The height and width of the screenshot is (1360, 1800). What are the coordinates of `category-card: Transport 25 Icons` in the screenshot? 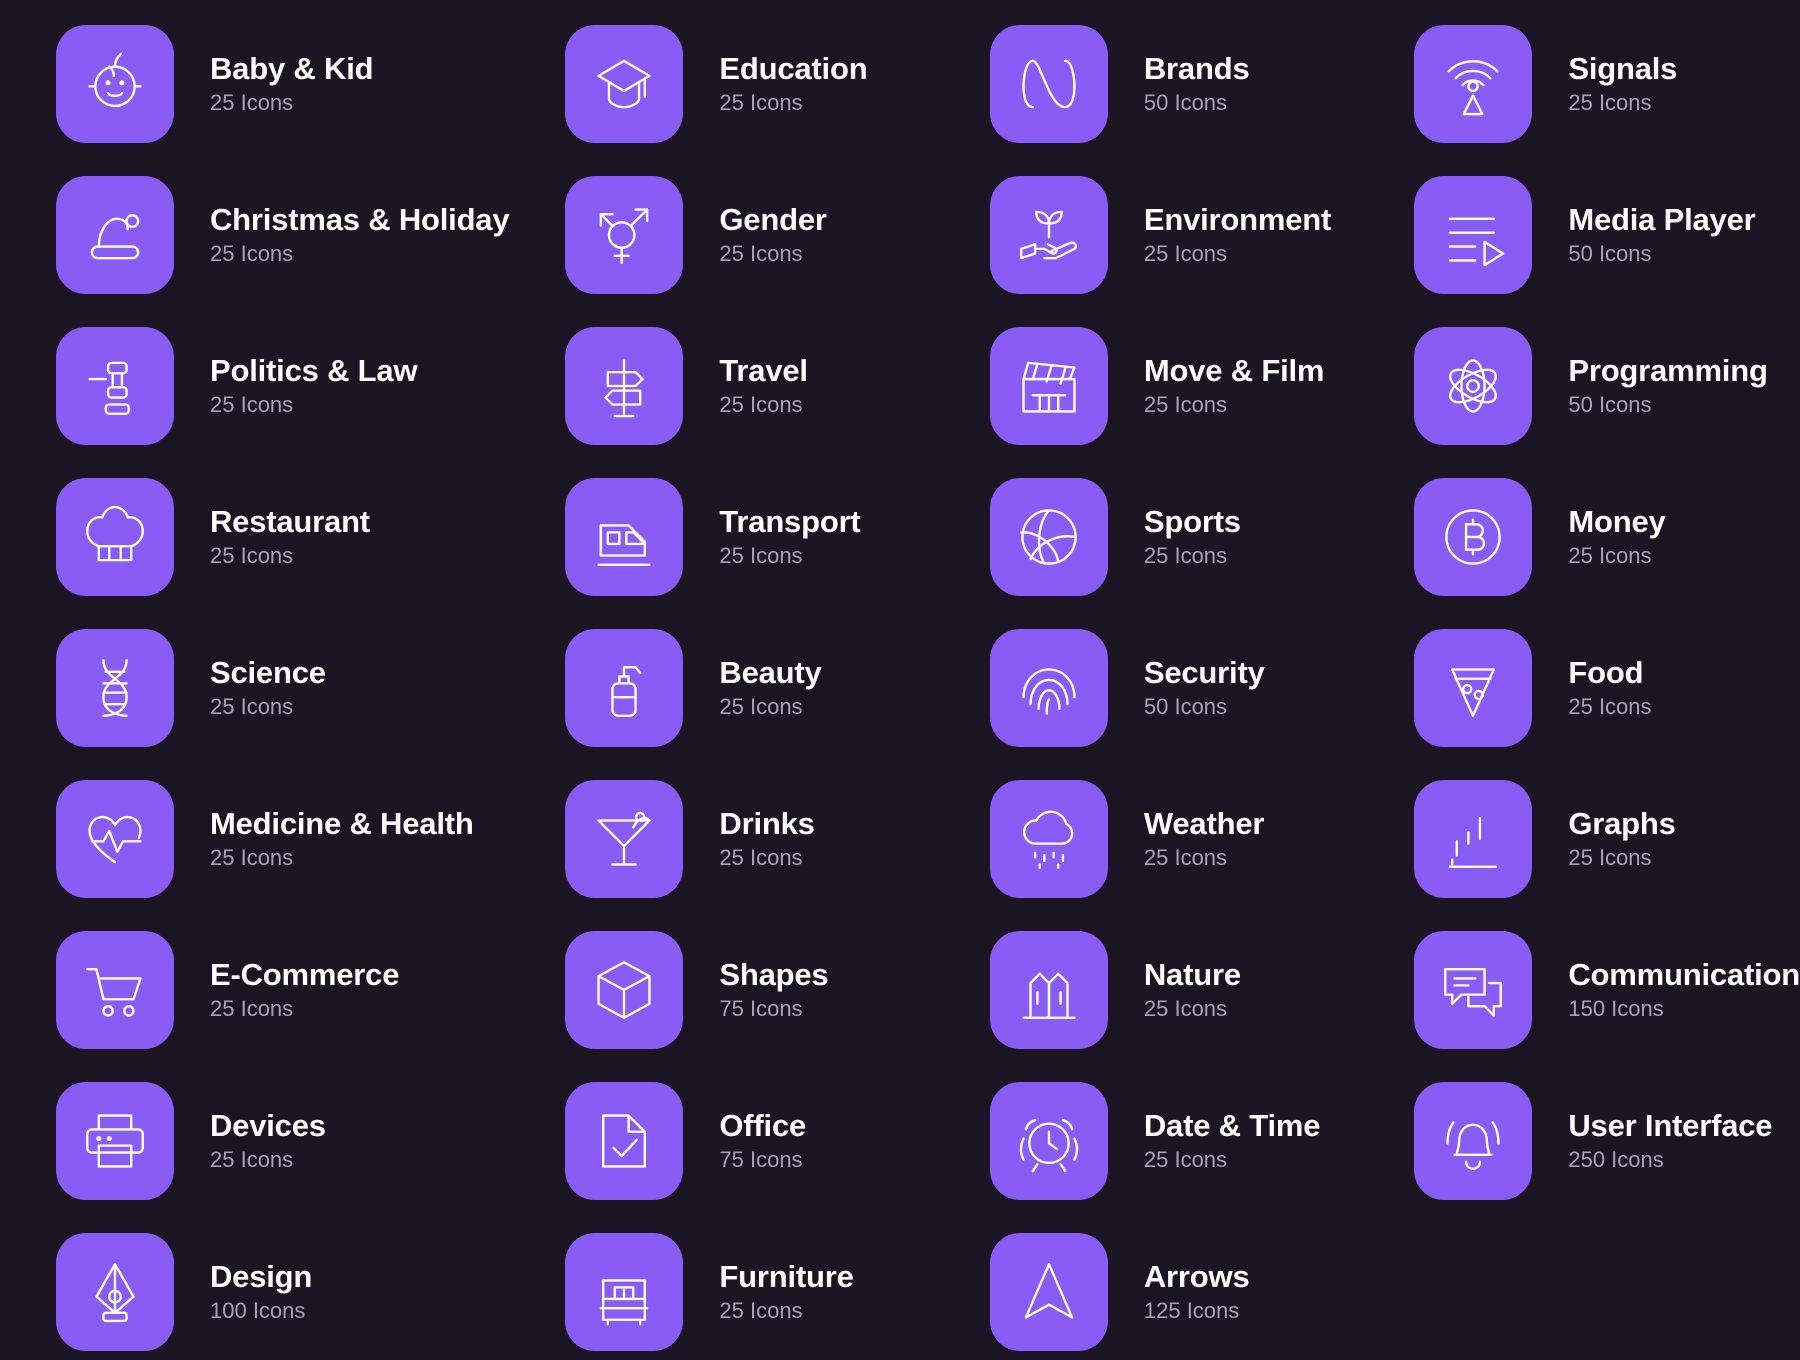 It's located at (721, 536).